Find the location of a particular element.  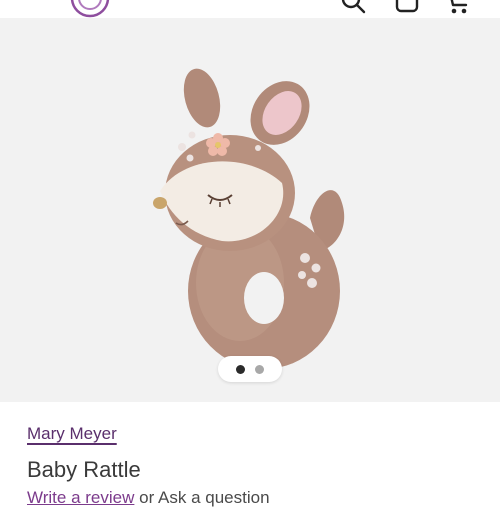

pager-dot-active is located at coordinates (240, 369).